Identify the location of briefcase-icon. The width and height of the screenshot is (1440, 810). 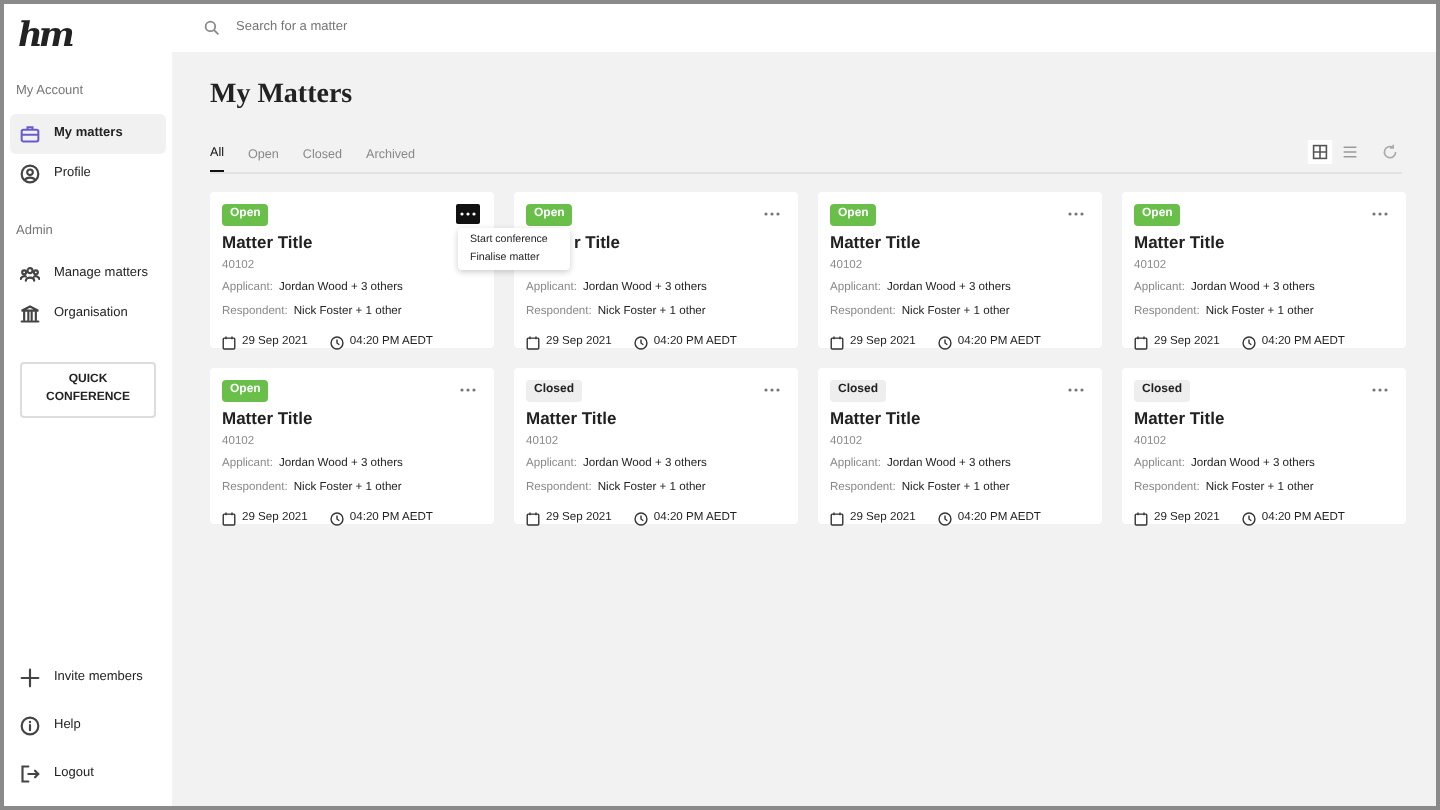
(30, 133).